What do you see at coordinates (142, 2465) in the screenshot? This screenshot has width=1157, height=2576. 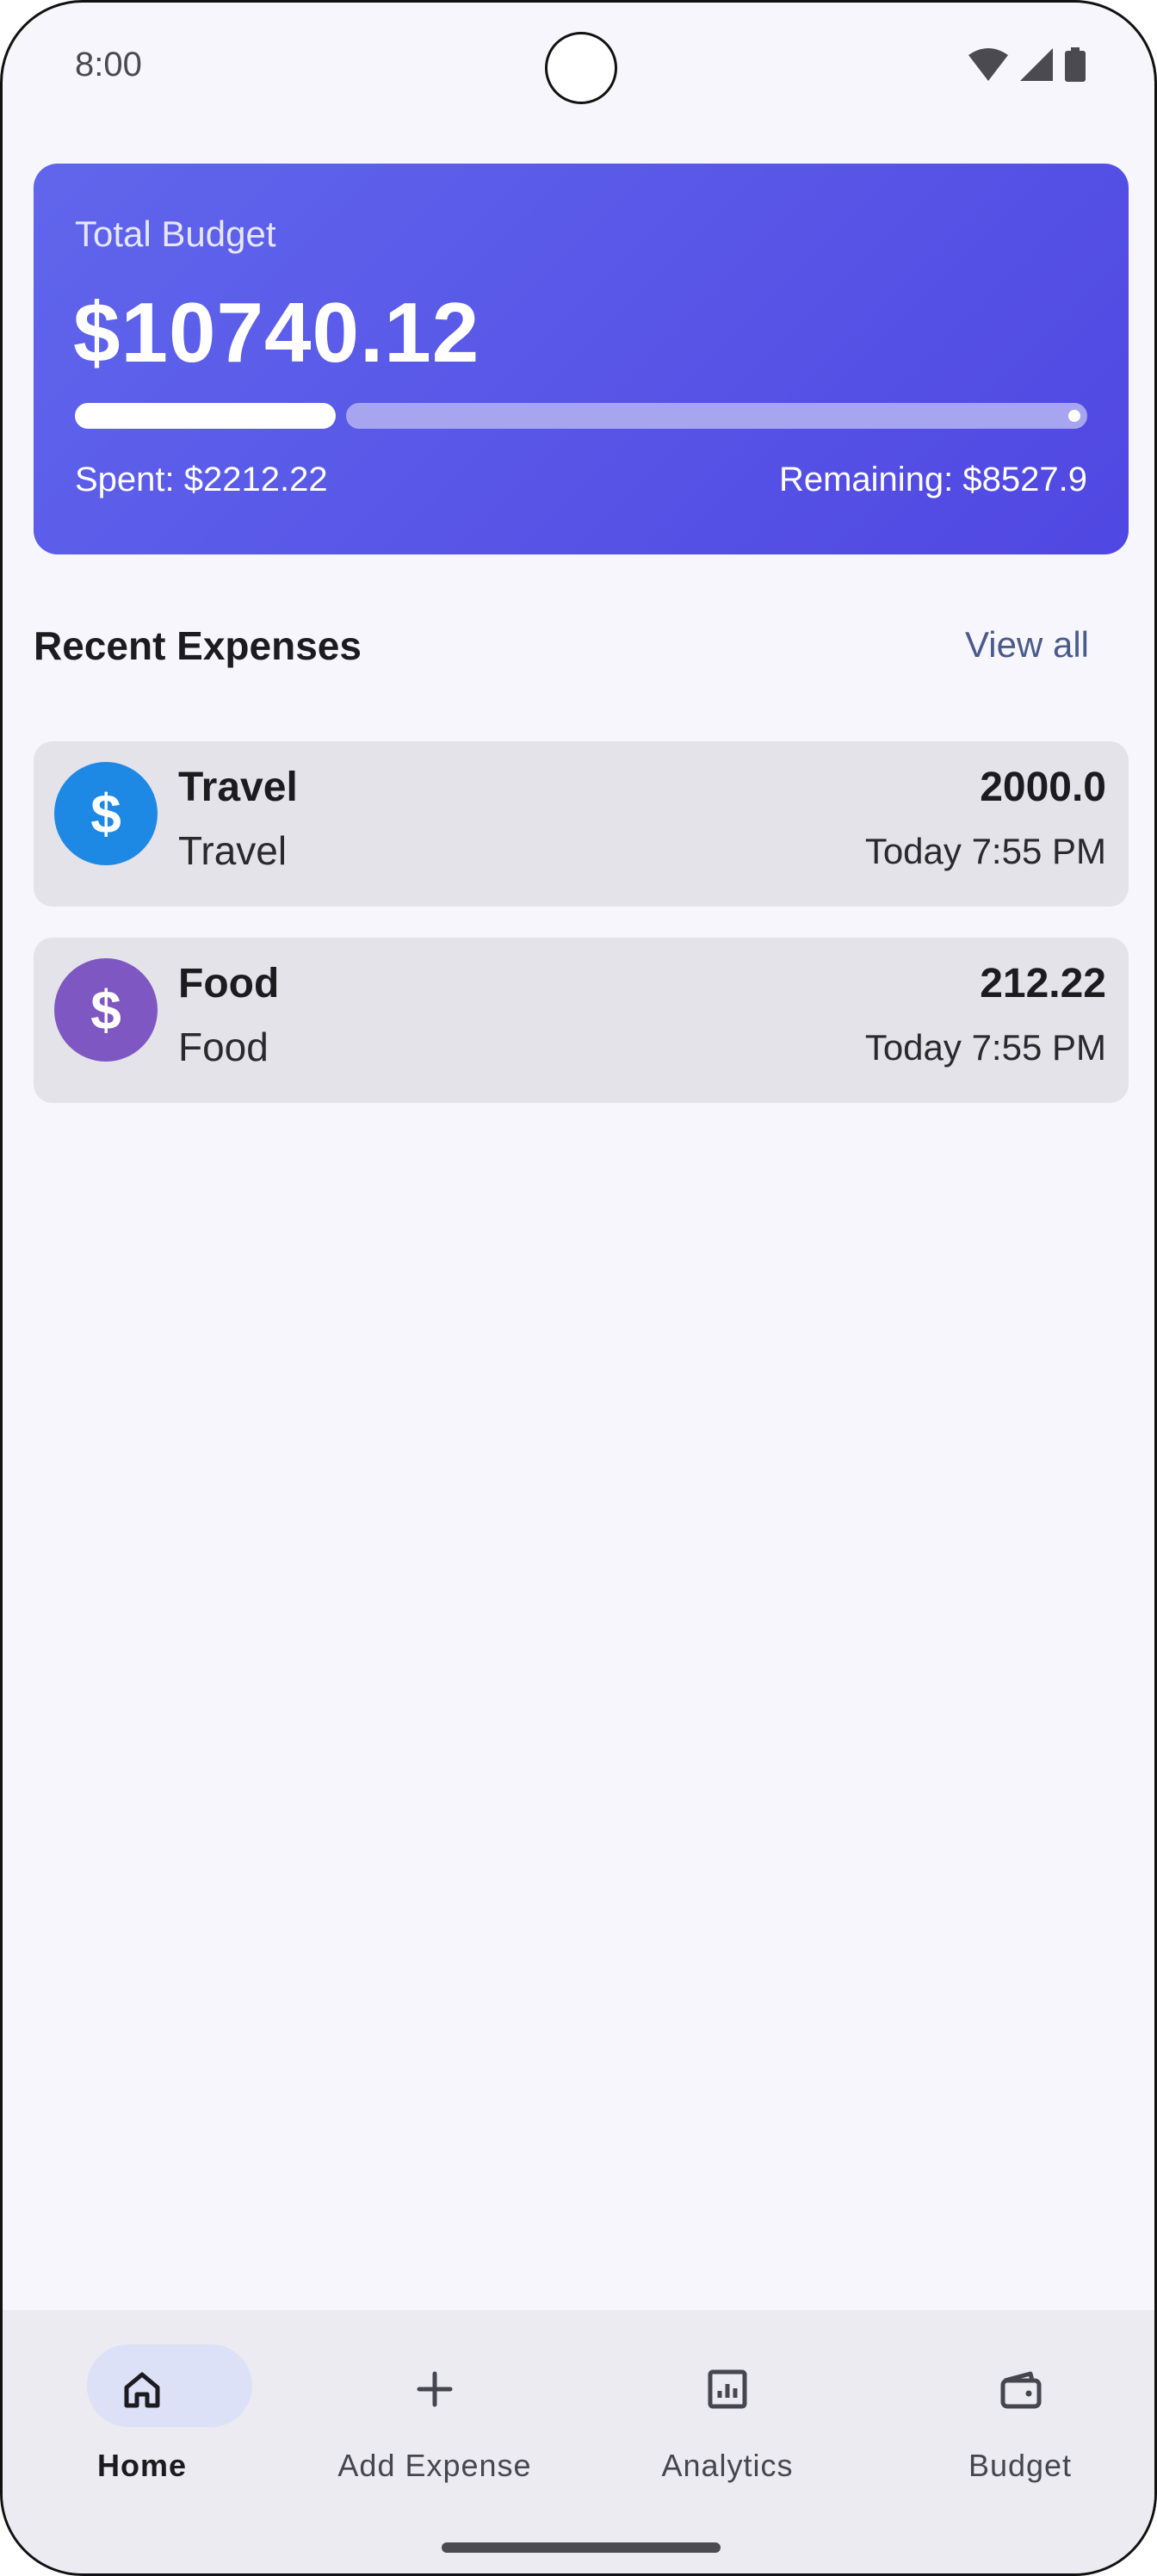 I see `nav-label-home: Home` at bounding box center [142, 2465].